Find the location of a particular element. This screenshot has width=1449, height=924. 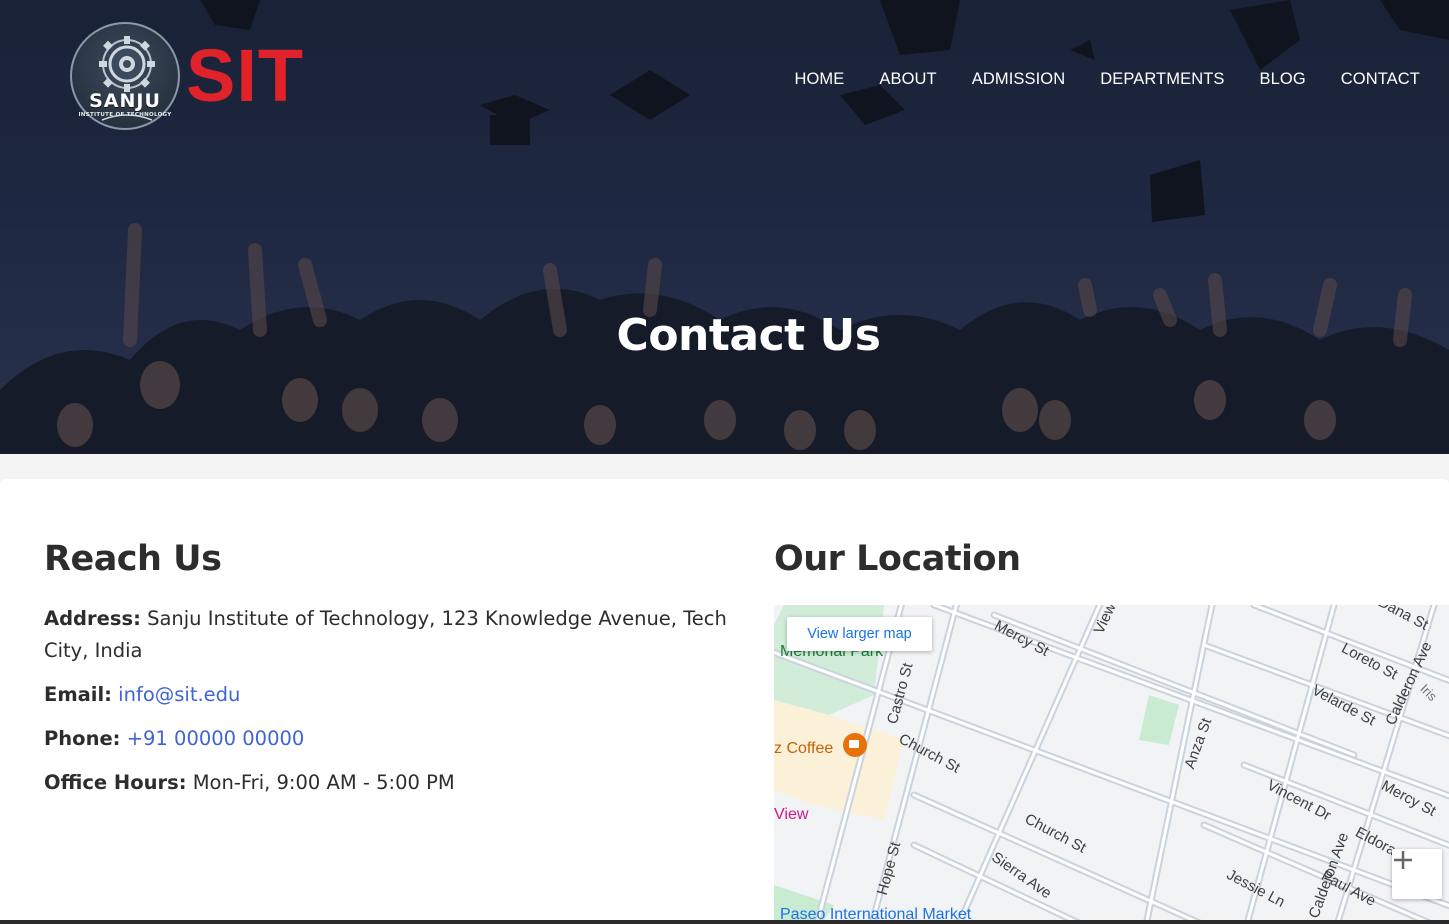

logo-badge: SANJU INSTITUTE OF TECHNOLOGY is located at coordinates (125, 76).